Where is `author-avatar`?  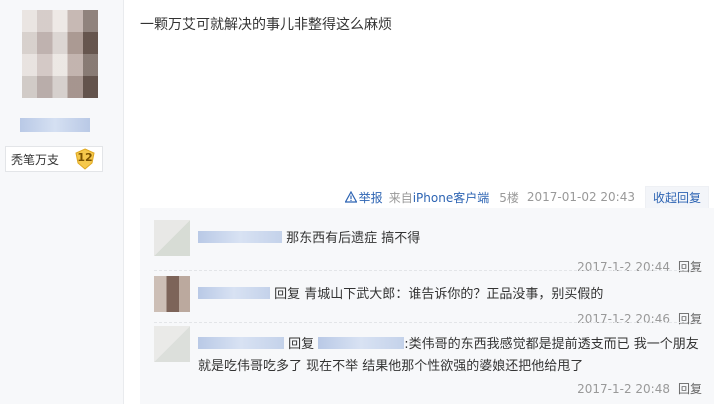 author-avatar is located at coordinates (60, 54).